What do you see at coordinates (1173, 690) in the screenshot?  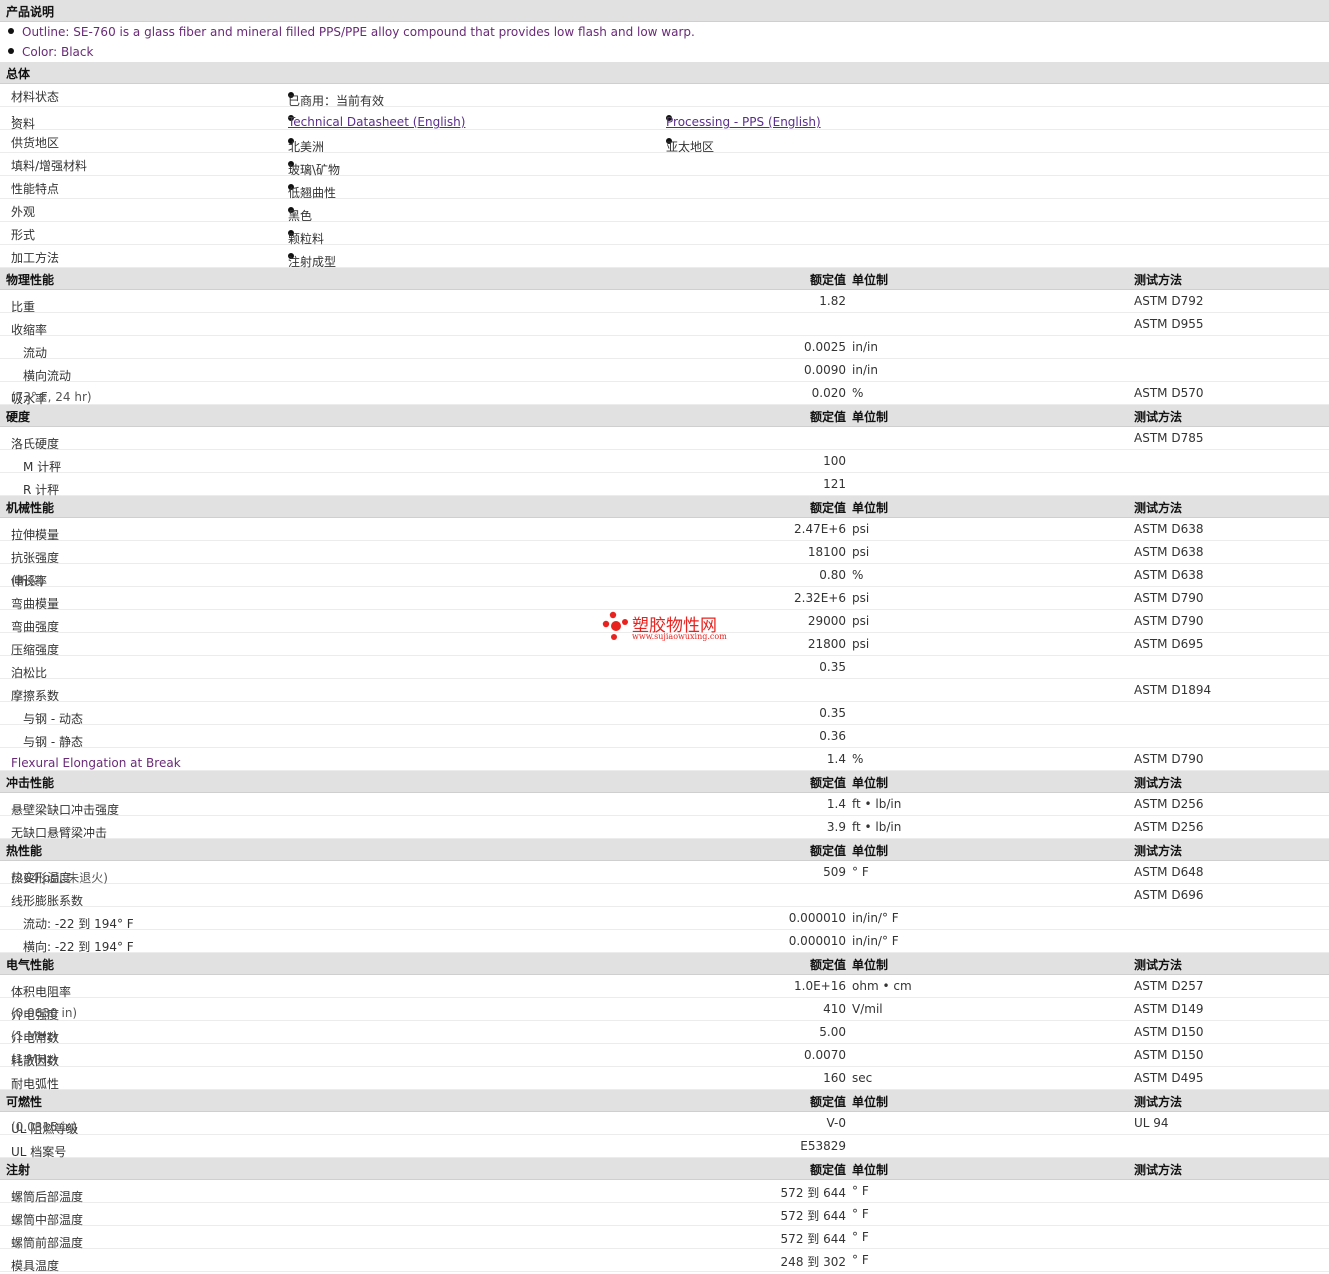 I see `property-test-method: ASTM D1894` at bounding box center [1173, 690].